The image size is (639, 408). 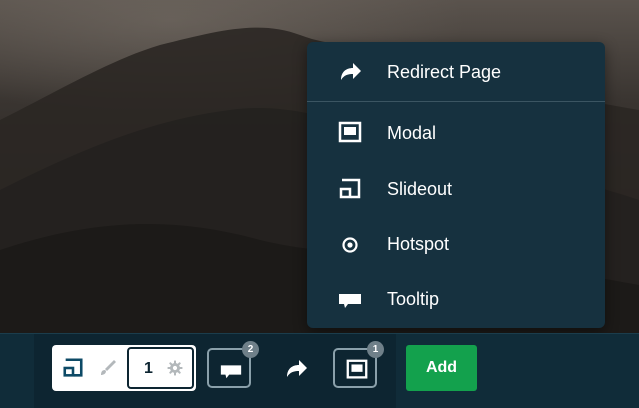 I want to click on menu-item-label: Tooltip, so click(x=413, y=299).